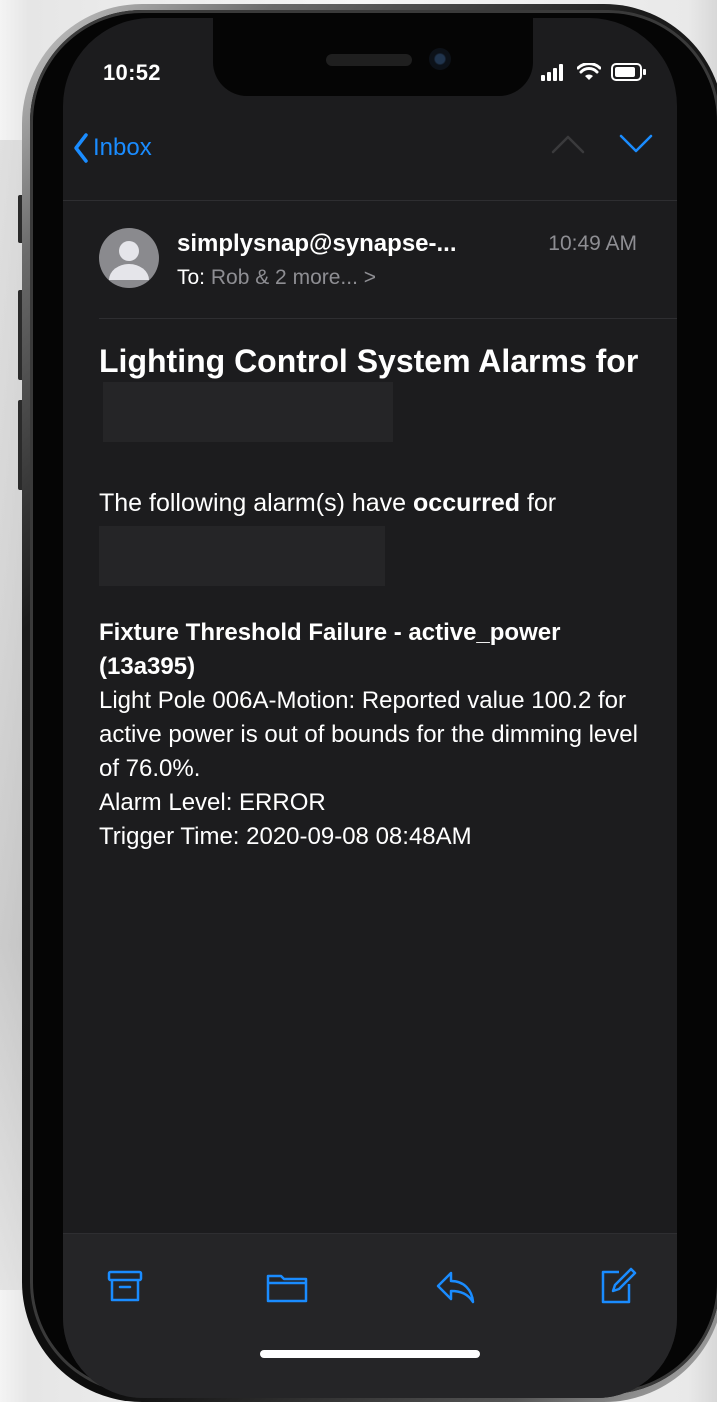 The height and width of the screenshot is (1402, 717). Describe the element at coordinates (122, 147) in the screenshot. I see `back-label: Inbox` at that location.